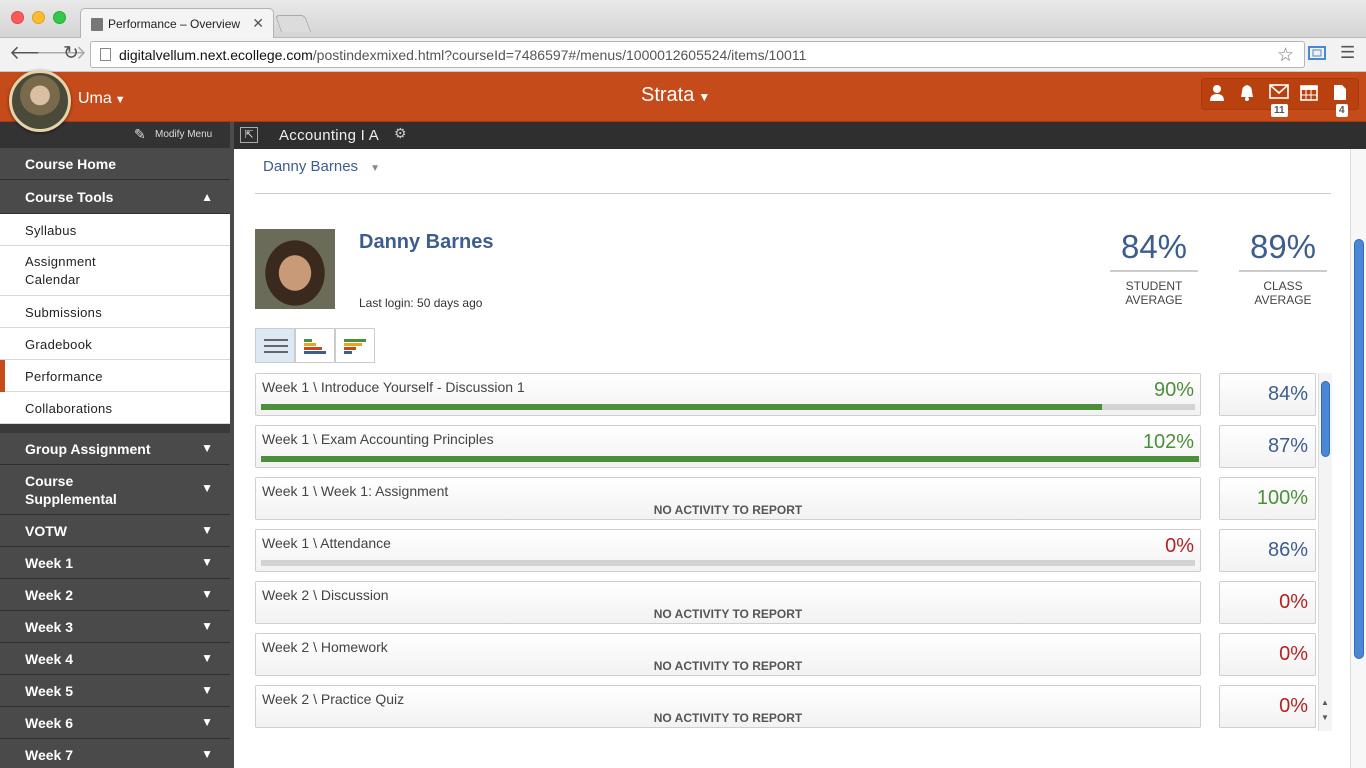 The width and height of the screenshot is (1366, 768). Describe the element at coordinates (115, 164) in the screenshot. I see `sidebar-item-course-home: Course Home` at that location.